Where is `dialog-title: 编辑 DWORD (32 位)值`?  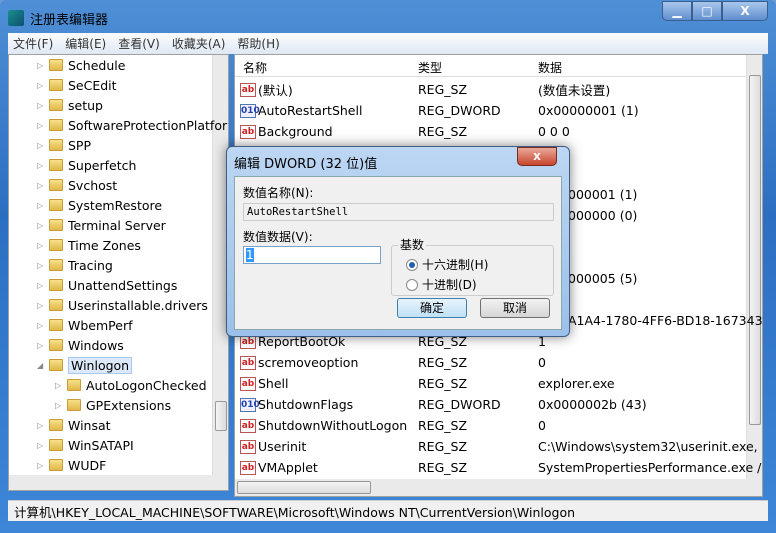 dialog-title: 编辑 DWORD (32 位)值 is located at coordinates (306, 164).